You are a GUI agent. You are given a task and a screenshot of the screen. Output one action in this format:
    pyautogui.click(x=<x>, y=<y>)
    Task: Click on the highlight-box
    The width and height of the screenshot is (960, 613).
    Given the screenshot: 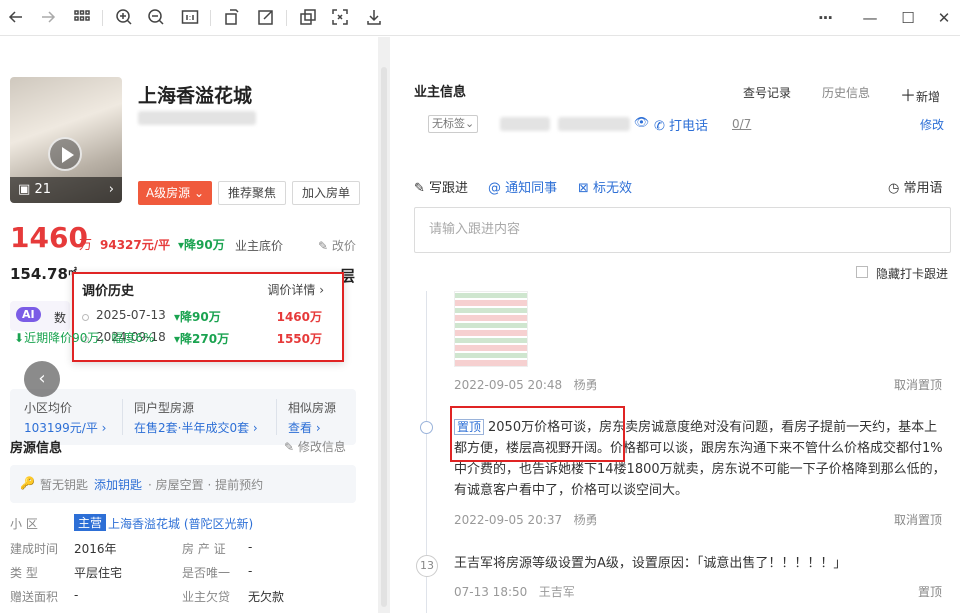 What is the action you would take?
    pyautogui.click(x=537, y=434)
    